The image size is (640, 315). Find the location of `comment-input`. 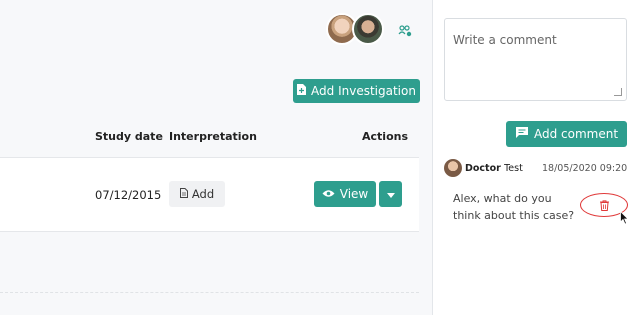

comment-input is located at coordinates (535, 59).